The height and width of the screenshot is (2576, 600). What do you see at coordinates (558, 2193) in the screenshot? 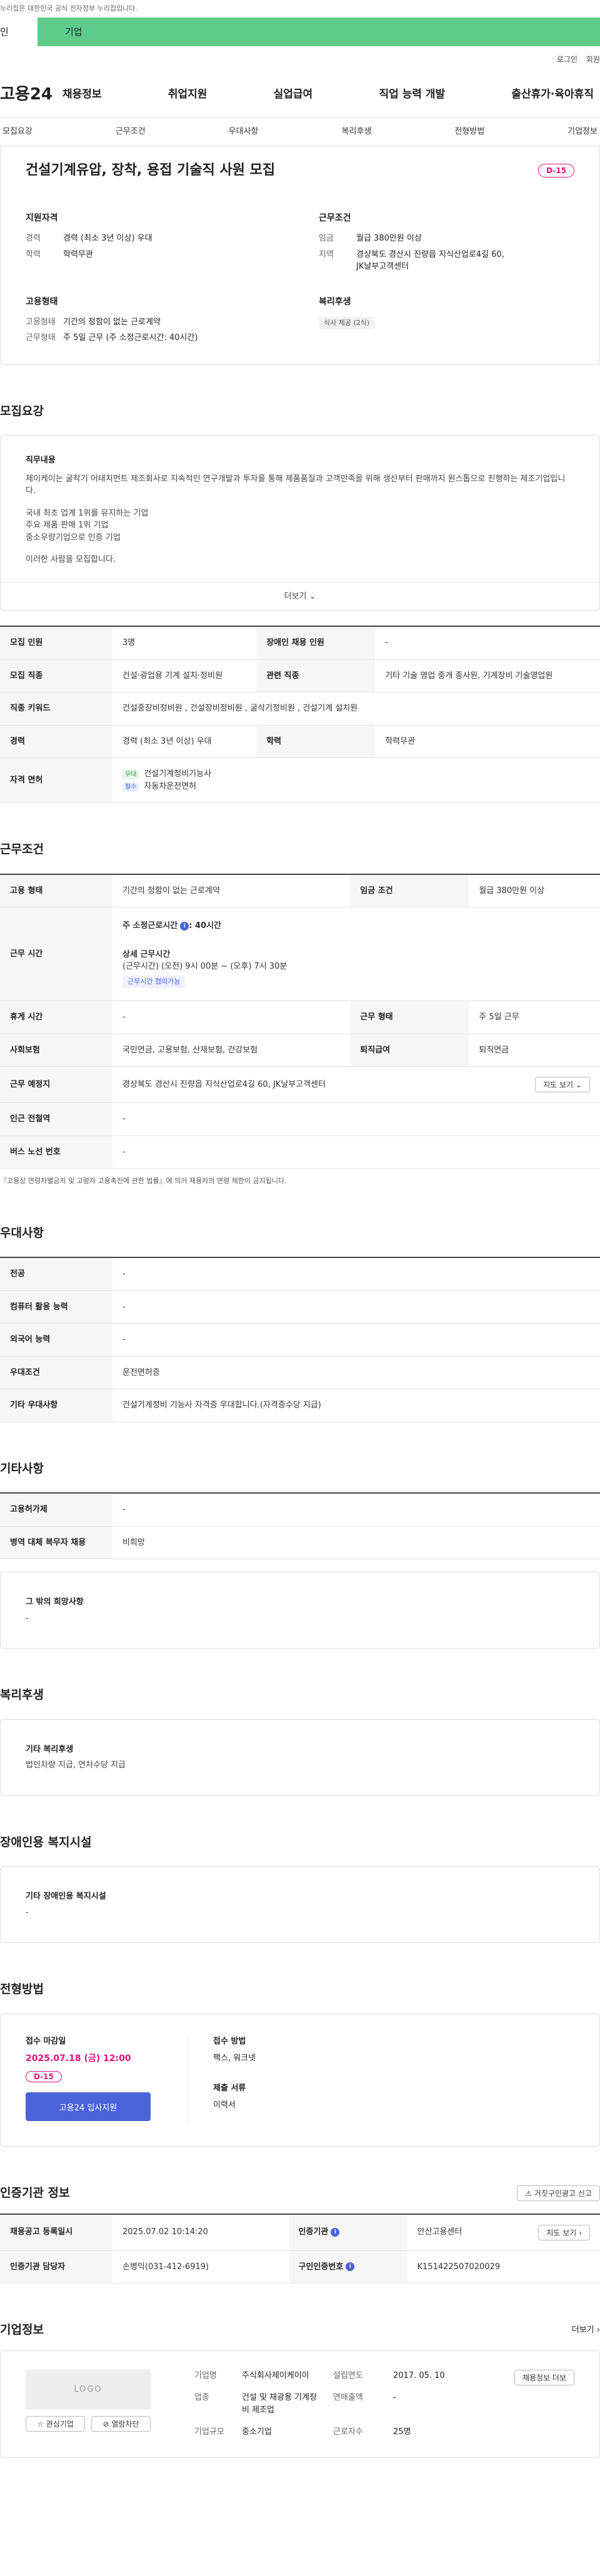
I see `report-button: ⚠ 거짓구인광고 신고` at bounding box center [558, 2193].